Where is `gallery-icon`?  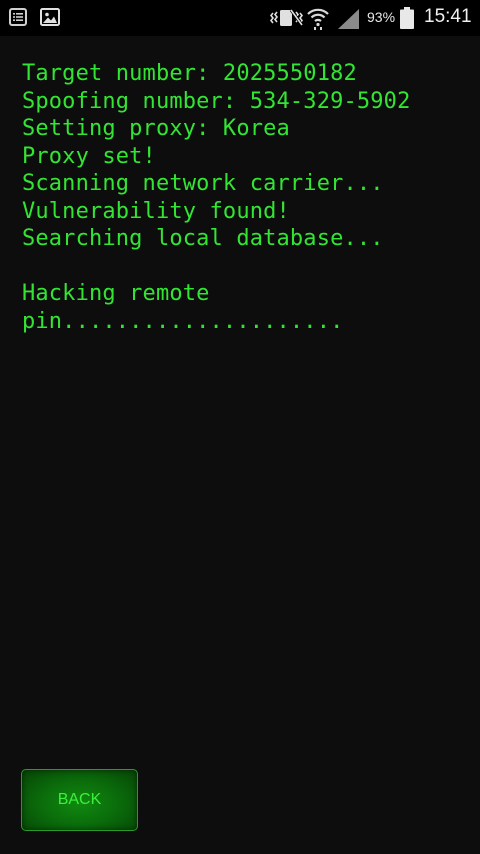 gallery-icon is located at coordinates (50, 17).